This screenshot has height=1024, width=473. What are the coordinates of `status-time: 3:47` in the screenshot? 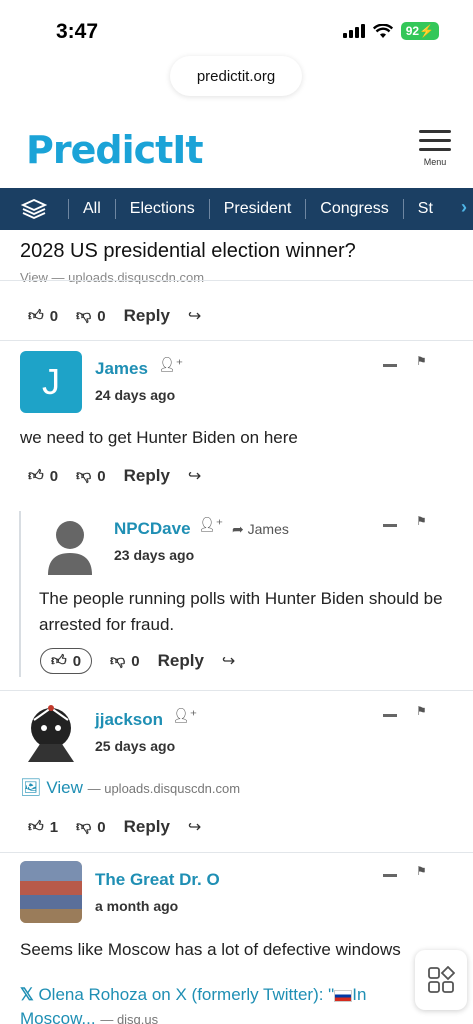 It's located at (77, 31).